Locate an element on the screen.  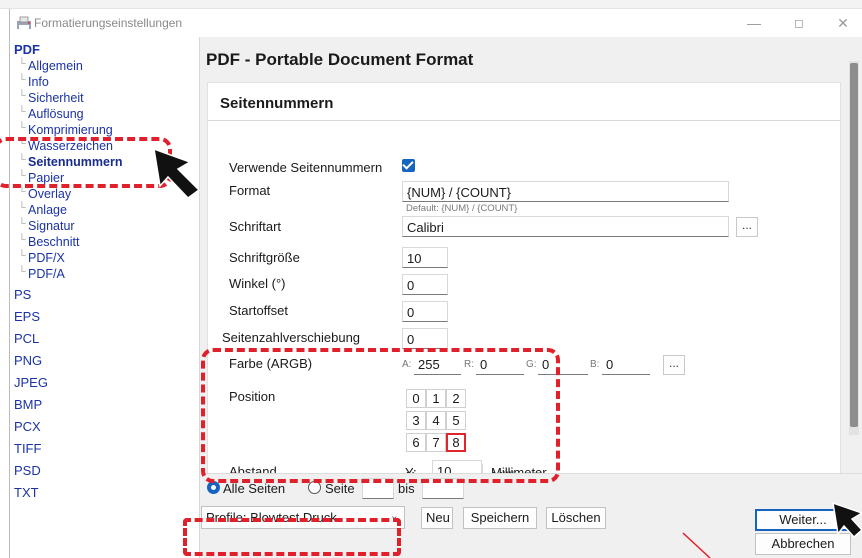
annotation-line is located at coordinates (696, 545).